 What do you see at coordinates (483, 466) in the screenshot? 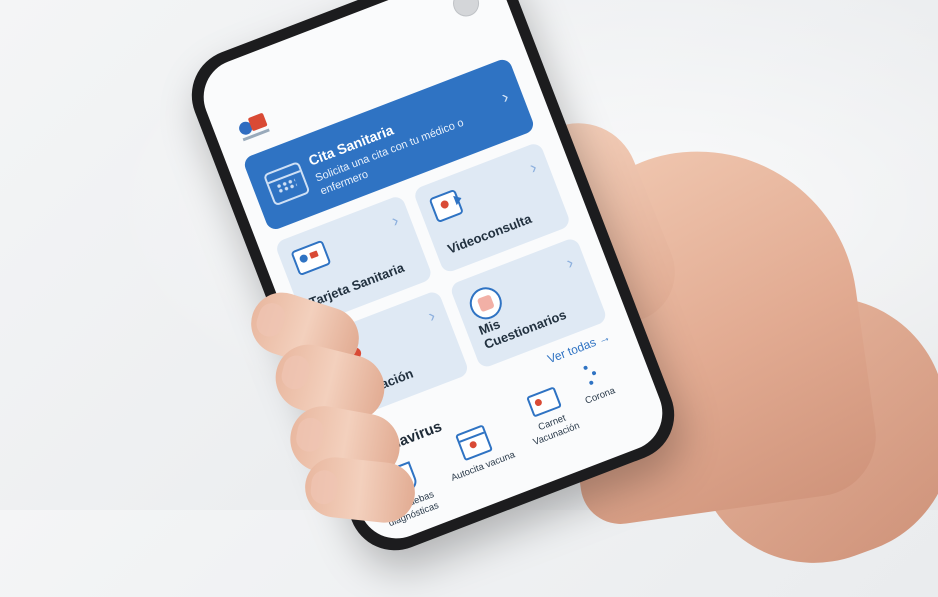
I see `corona-item-label: Autocita vacuna` at bounding box center [483, 466].